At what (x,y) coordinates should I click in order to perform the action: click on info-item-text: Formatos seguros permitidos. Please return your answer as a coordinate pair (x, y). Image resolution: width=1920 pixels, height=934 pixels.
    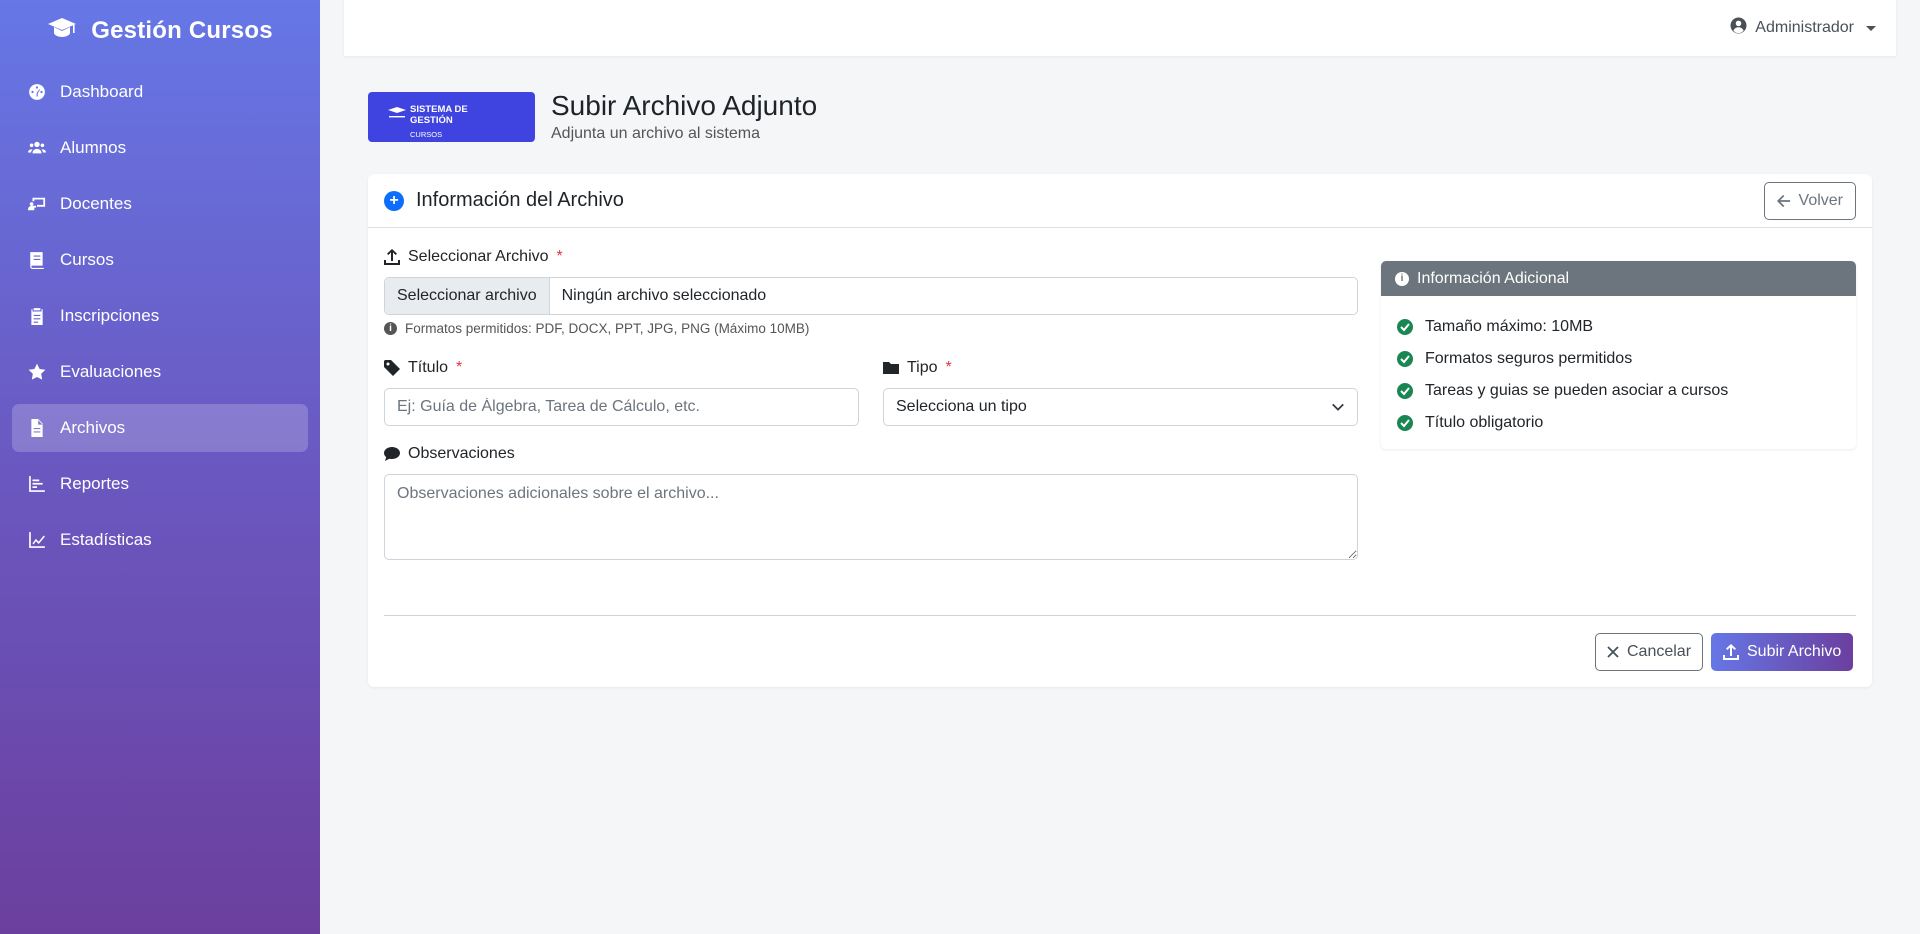
    Looking at the image, I should click on (1529, 358).